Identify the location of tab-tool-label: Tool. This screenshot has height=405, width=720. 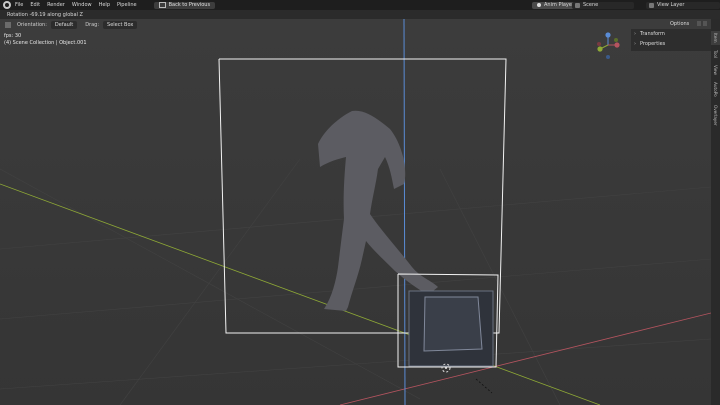
(715, 54).